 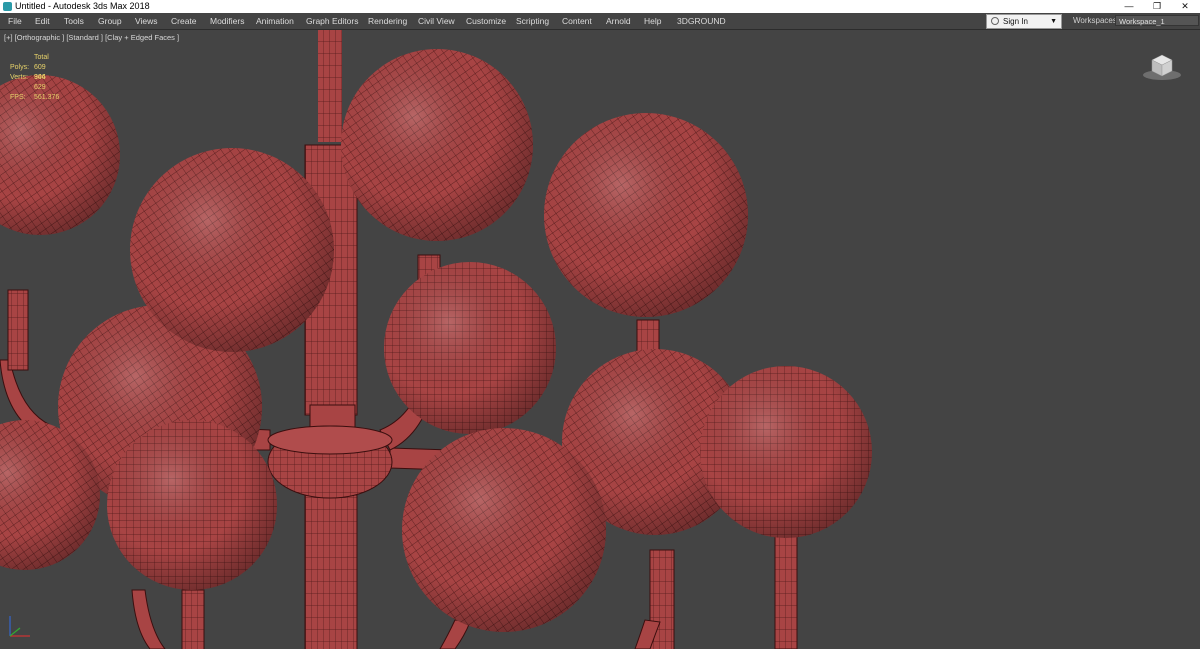 What do you see at coordinates (1129, 6) in the screenshot?
I see `minimize-button: —` at bounding box center [1129, 6].